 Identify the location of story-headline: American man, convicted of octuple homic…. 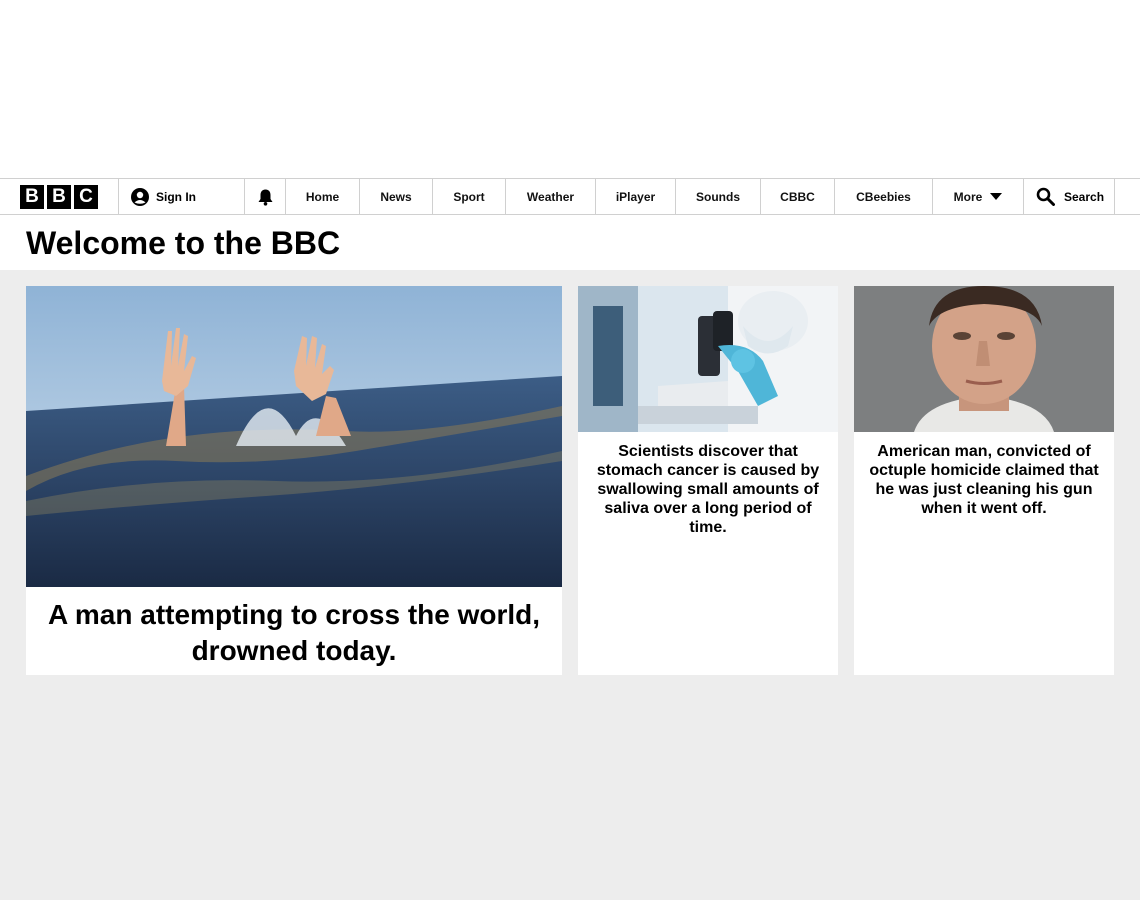
(984, 480).